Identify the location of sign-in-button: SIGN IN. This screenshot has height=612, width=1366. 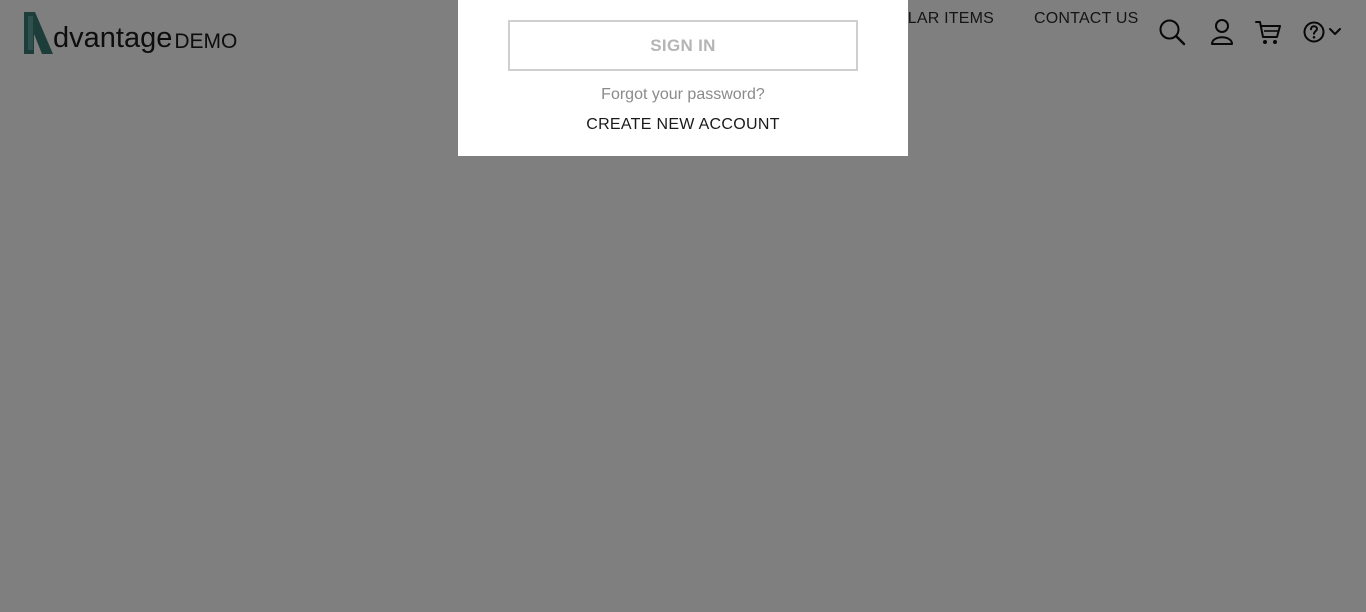
(683, 45).